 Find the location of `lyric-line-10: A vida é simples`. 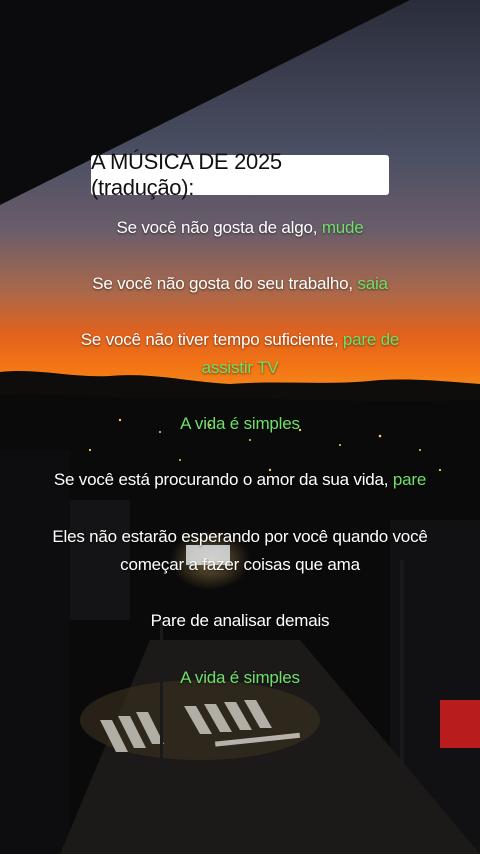

lyric-line-10: A vida é simples is located at coordinates (240, 678).